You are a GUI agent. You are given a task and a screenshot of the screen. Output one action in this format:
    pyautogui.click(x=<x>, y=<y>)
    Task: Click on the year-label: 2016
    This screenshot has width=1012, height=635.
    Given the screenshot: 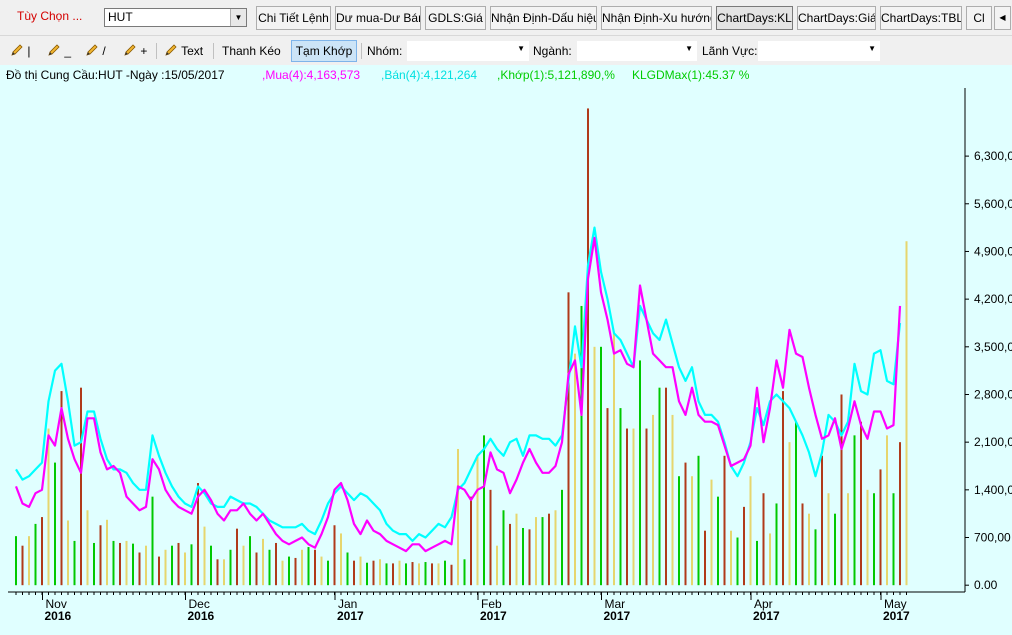 What is the action you would take?
    pyautogui.click(x=58, y=616)
    